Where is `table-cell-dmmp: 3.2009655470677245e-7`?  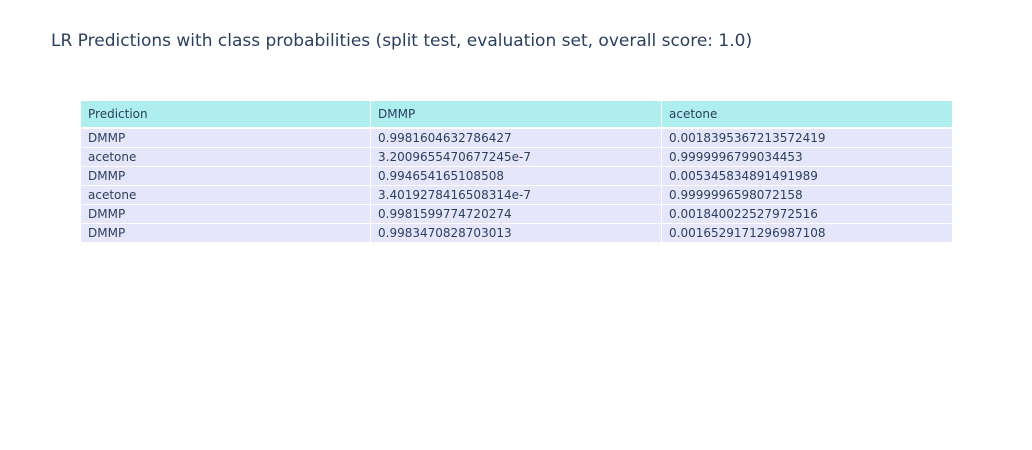 table-cell-dmmp: 3.2009655470677245e-7 is located at coordinates (516, 157).